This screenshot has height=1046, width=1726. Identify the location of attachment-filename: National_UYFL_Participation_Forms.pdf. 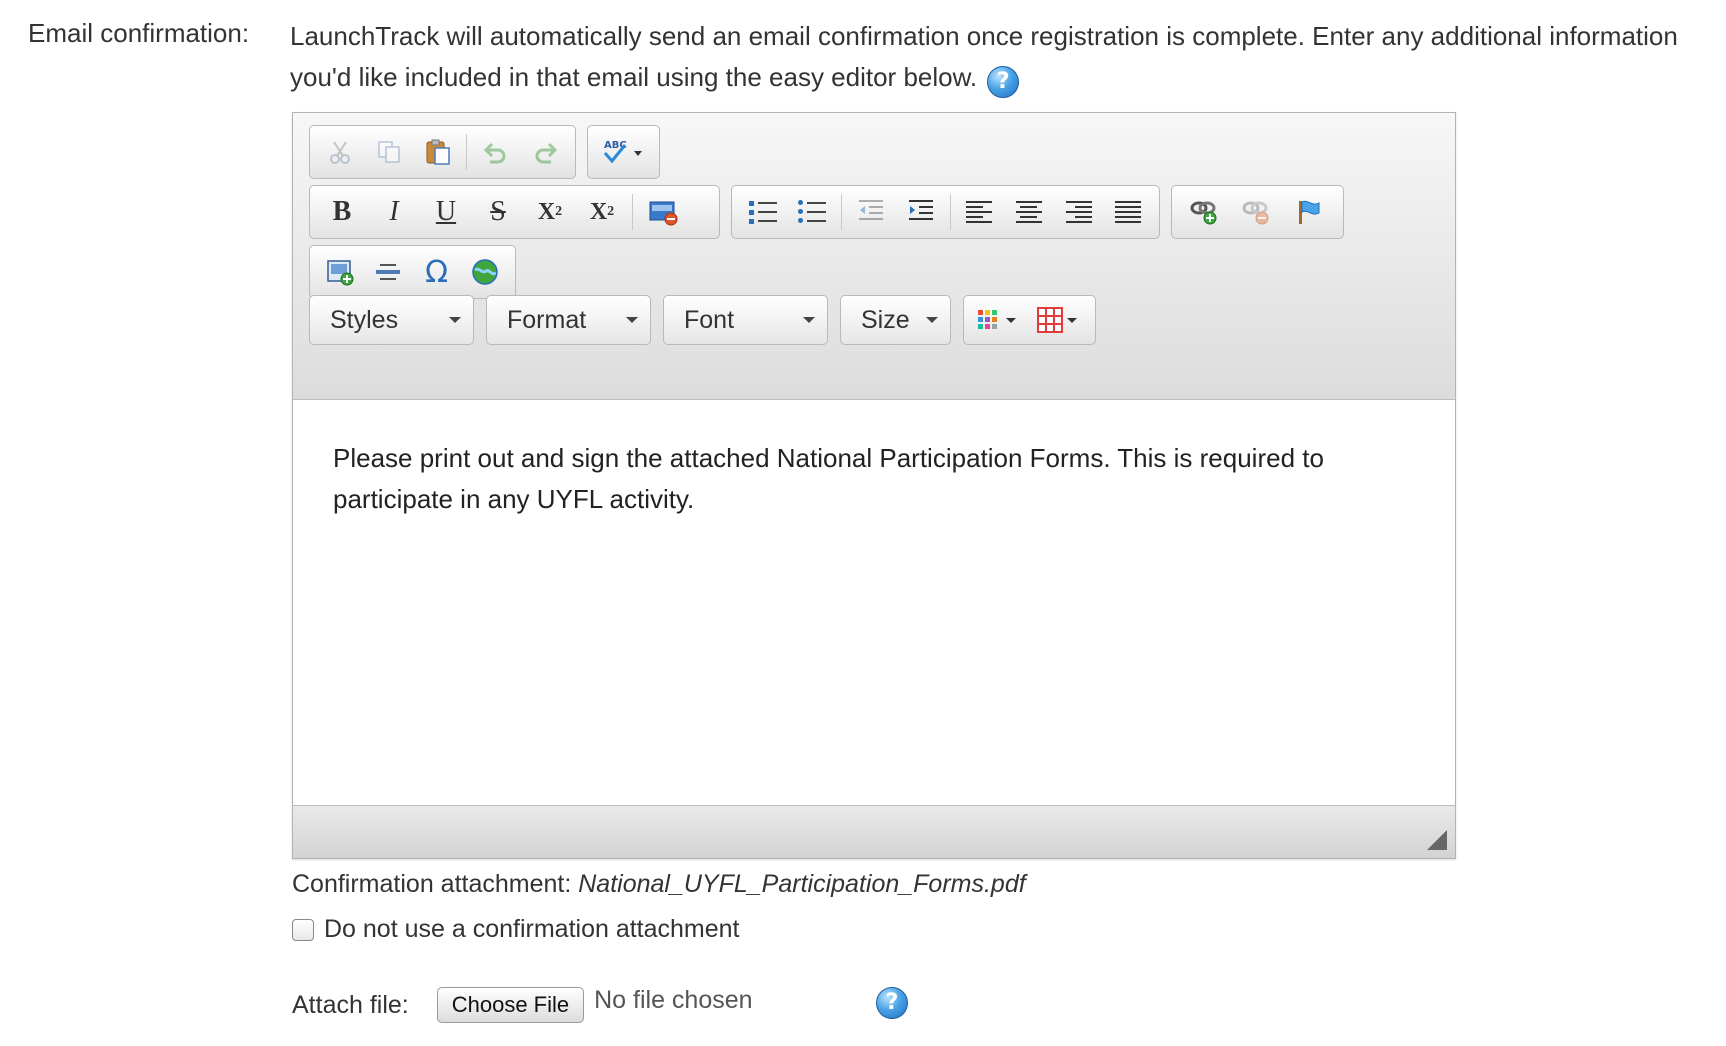
(802, 884).